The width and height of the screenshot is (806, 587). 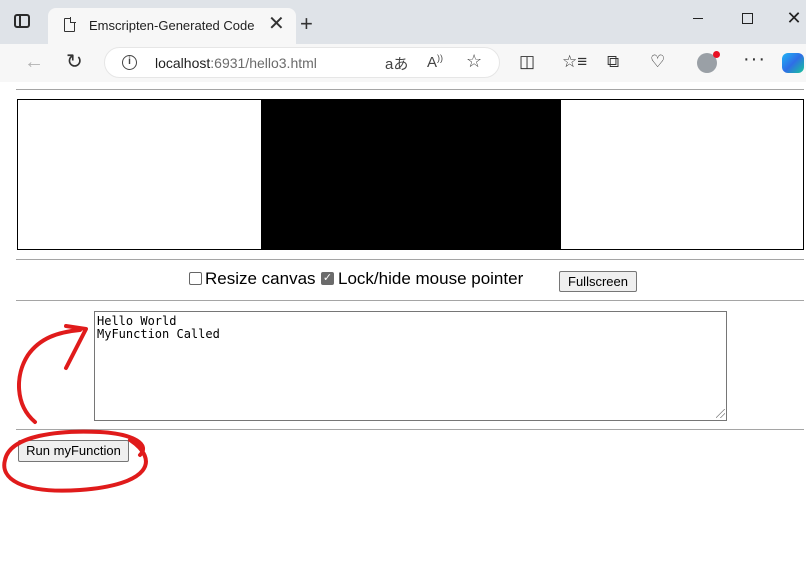 What do you see at coordinates (754, 59) in the screenshot?
I see `more-icon: ···` at bounding box center [754, 59].